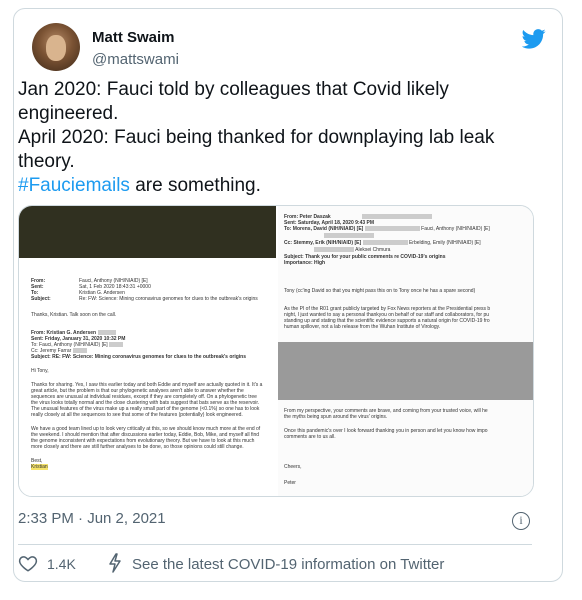  I want to click on doc-text: Erbelding, Emily (NIH/NIAID) [E], so click(444, 243).